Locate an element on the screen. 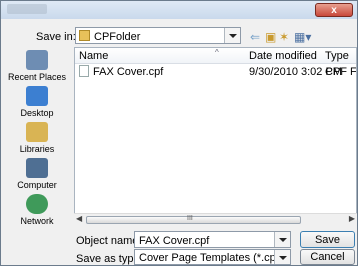 The height and width of the screenshot is (266, 358). recent-places-icon is located at coordinates (37, 60).